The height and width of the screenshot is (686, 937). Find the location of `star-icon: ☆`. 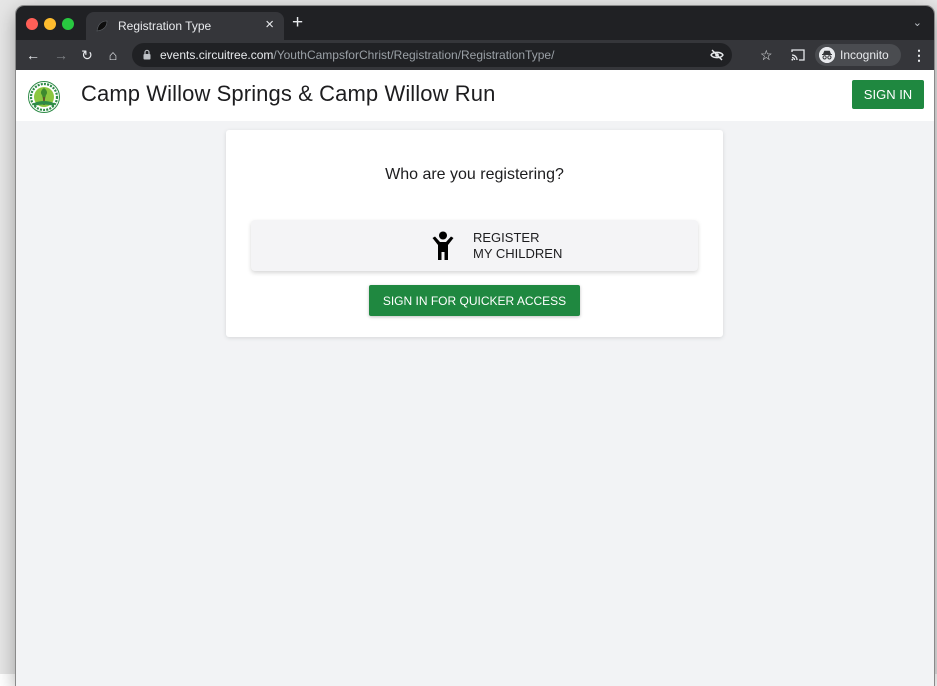

star-icon: ☆ is located at coordinates (766, 55).